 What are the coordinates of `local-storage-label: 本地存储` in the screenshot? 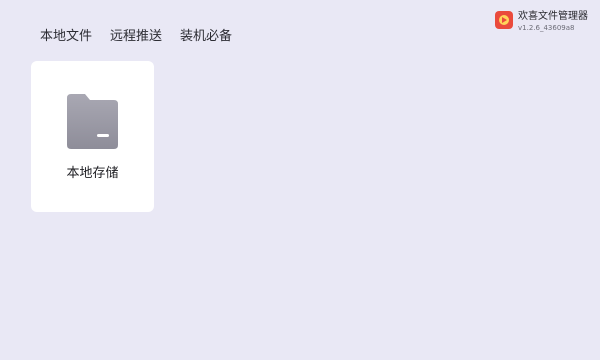 It's located at (92, 173).